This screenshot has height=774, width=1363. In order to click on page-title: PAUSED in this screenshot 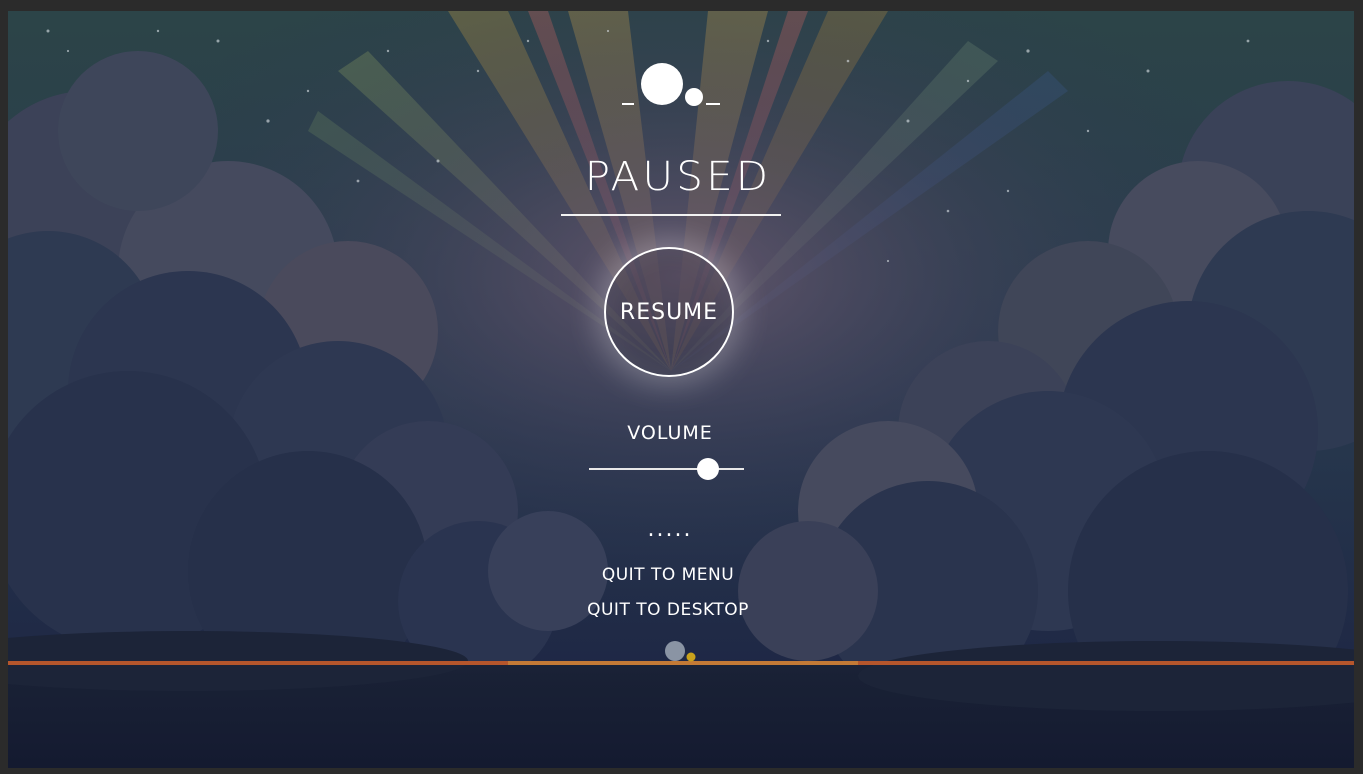, I will do `click(678, 177)`.